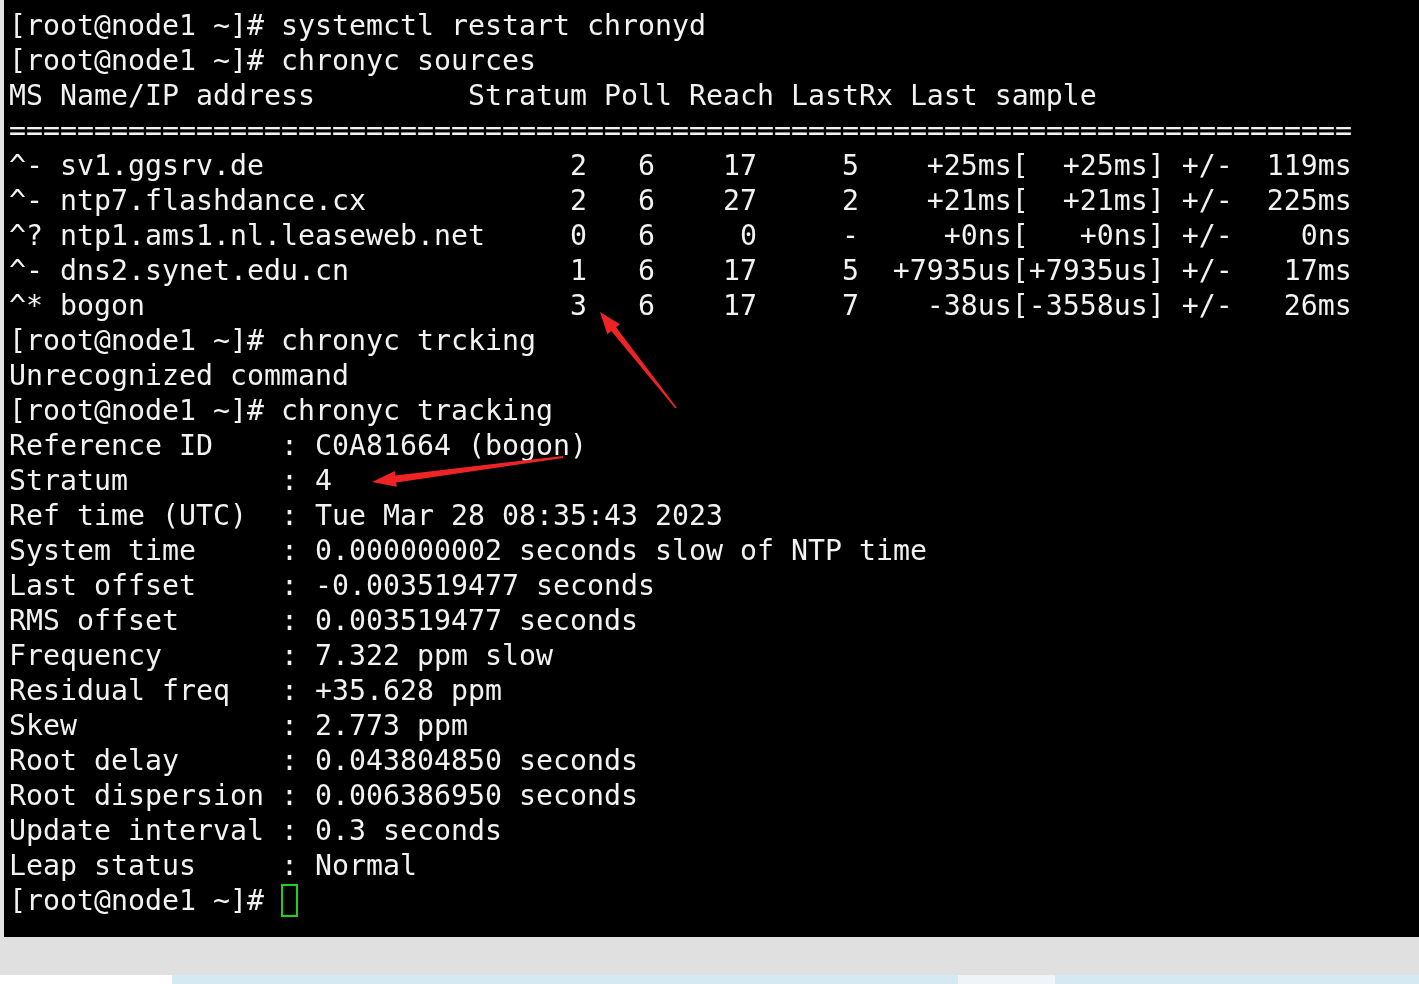 This screenshot has height=984, width=1419. What do you see at coordinates (680, 130) in the screenshot?
I see `header-rule: ===============================================================================` at bounding box center [680, 130].